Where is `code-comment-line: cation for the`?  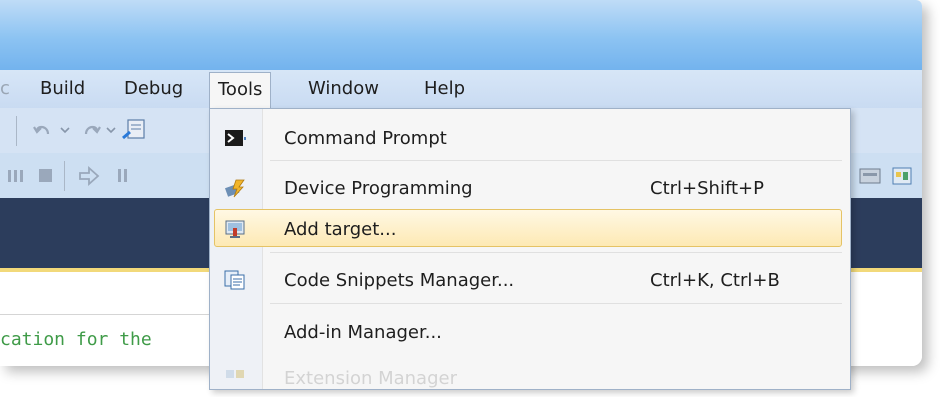
code-comment-line: cation for the is located at coordinates (76, 339).